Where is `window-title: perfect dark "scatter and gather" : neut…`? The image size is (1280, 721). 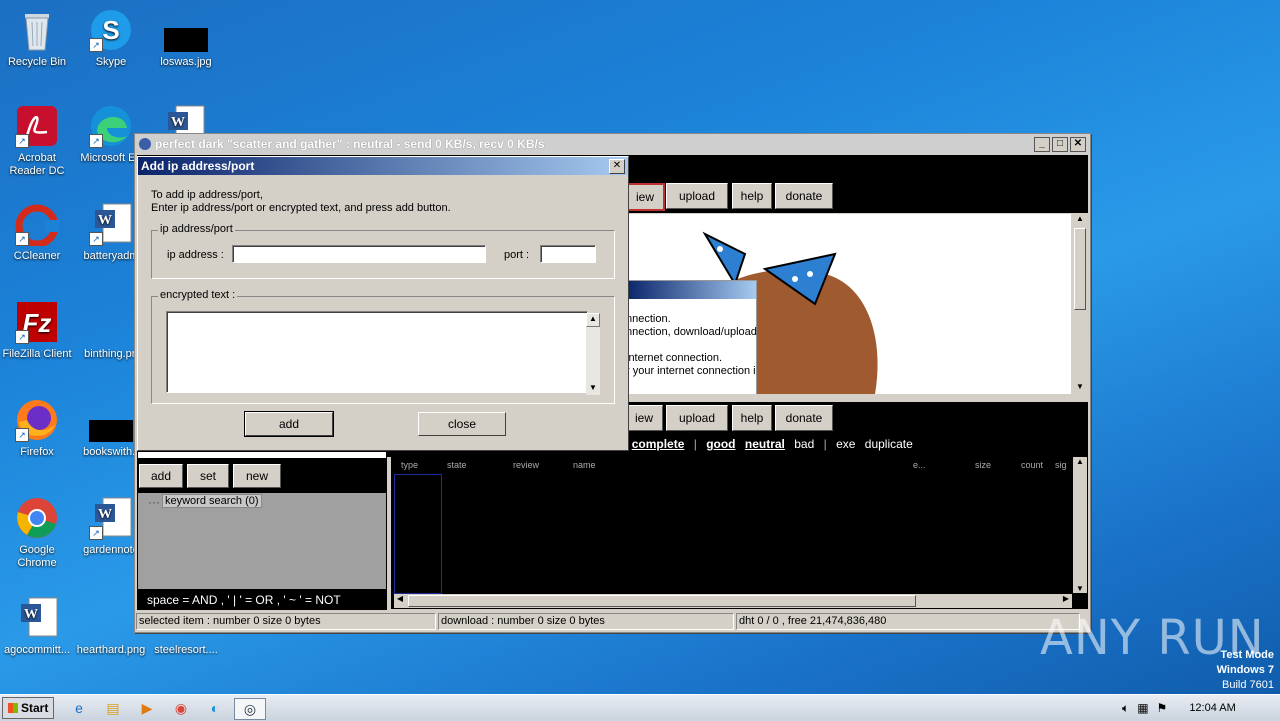 window-title: perfect dark "scatter and gather" : neut… is located at coordinates (350, 144).